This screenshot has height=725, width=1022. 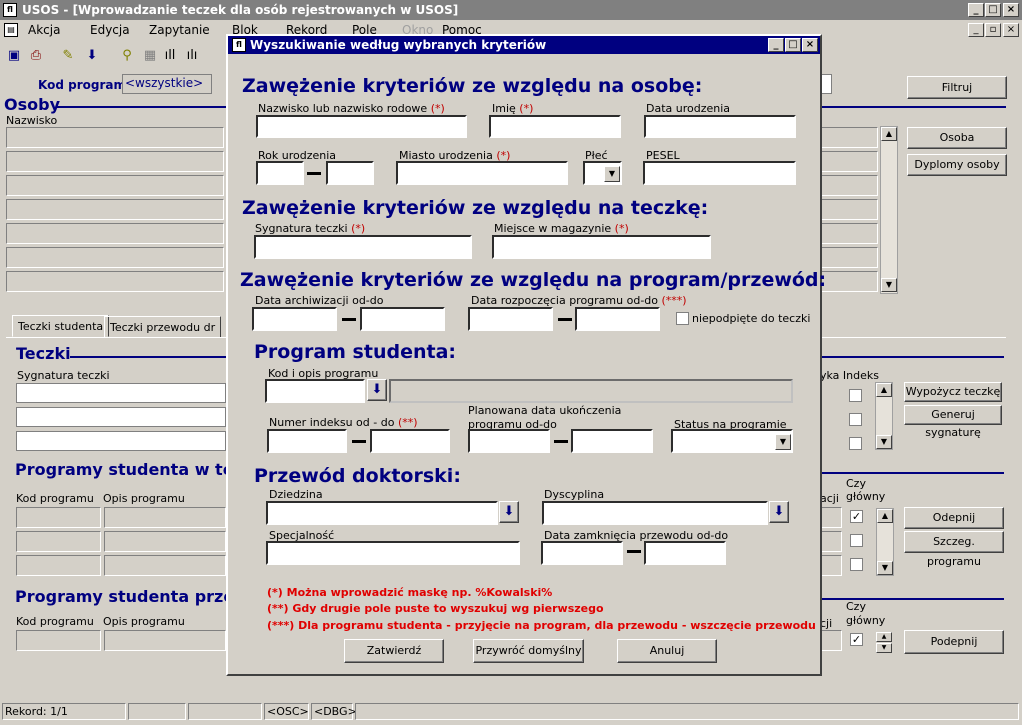 What do you see at coordinates (110, 30) in the screenshot?
I see `menu-edycja: Edycja` at bounding box center [110, 30].